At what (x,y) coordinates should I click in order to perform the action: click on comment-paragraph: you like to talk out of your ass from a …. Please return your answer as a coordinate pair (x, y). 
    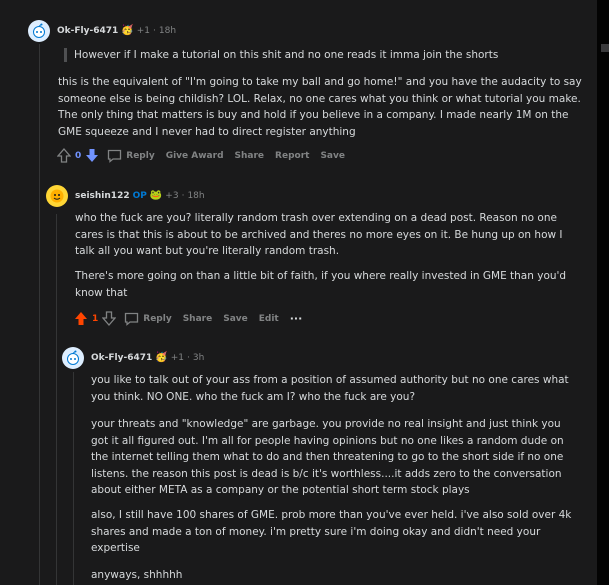
    Looking at the image, I should click on (330, 388).